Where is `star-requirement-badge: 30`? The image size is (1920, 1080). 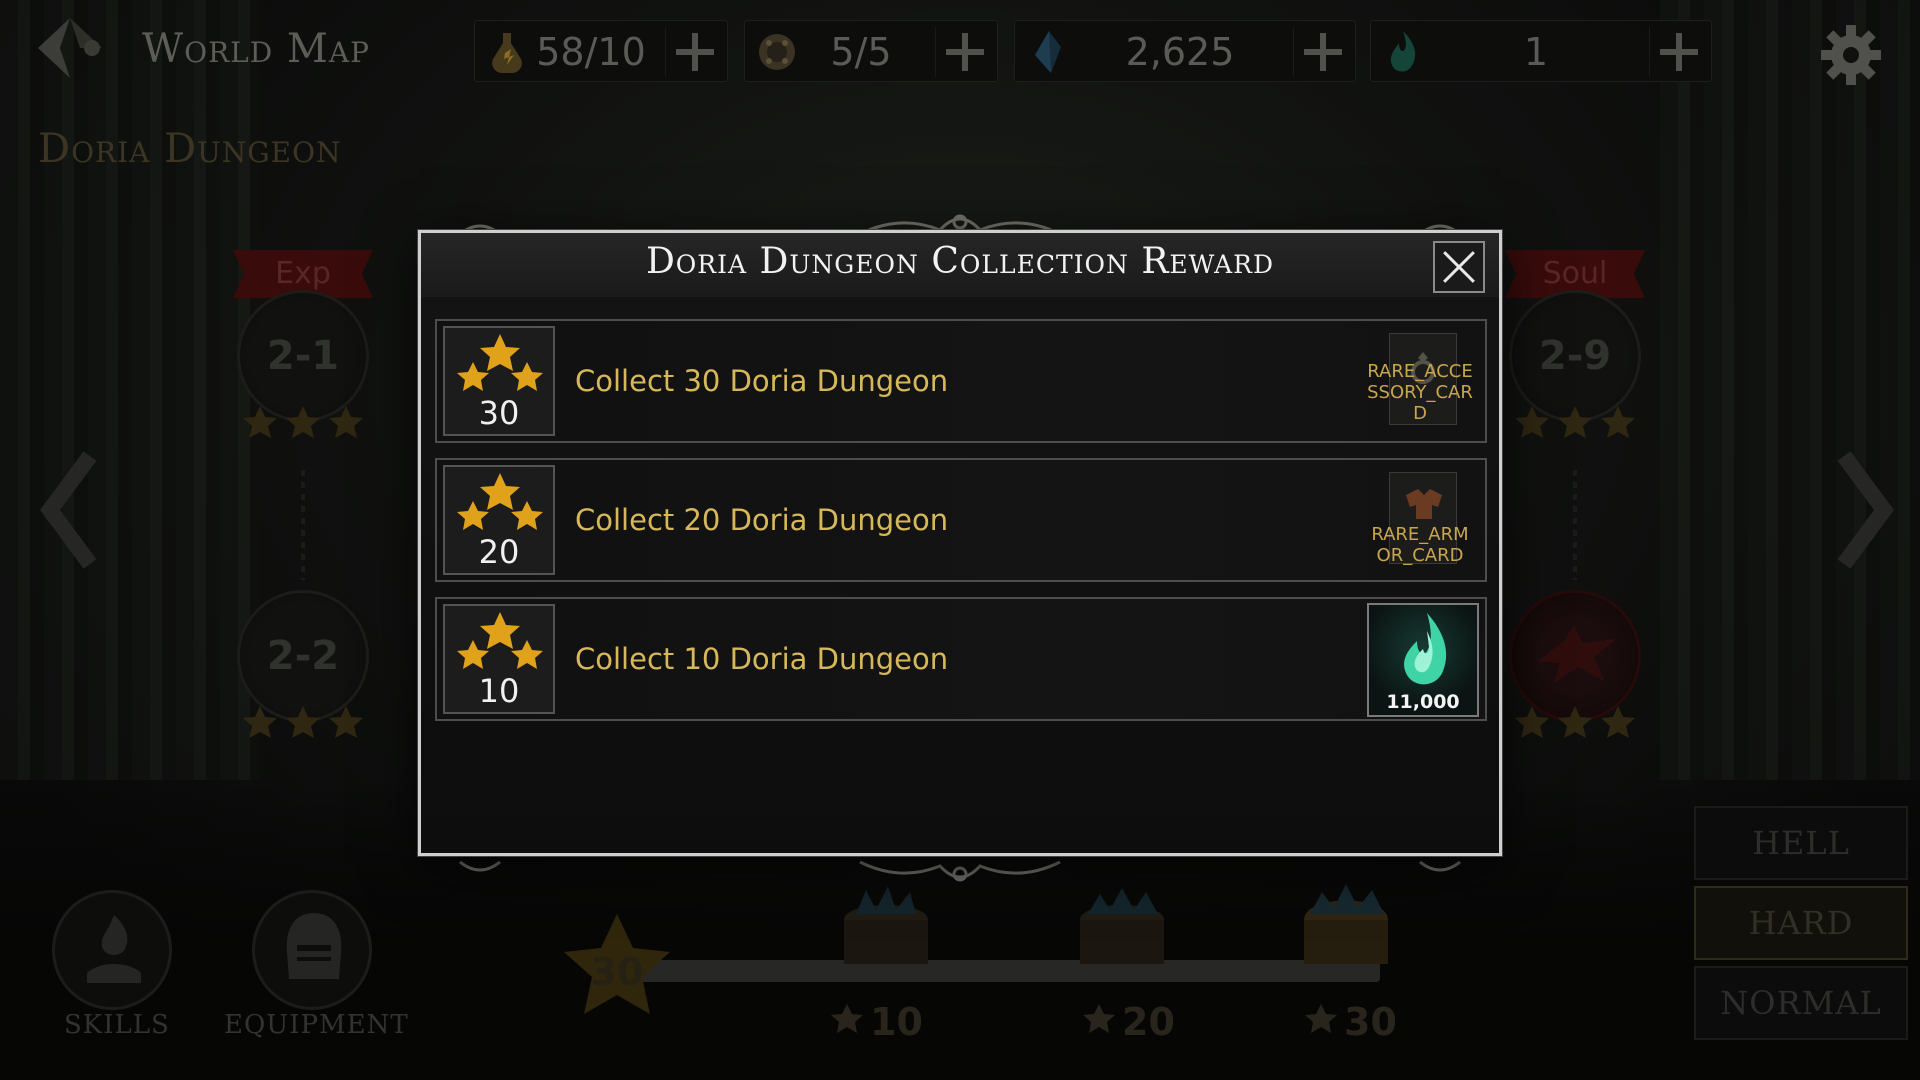
star-requirement-badge: 30 is located at coordinates (499, 381).